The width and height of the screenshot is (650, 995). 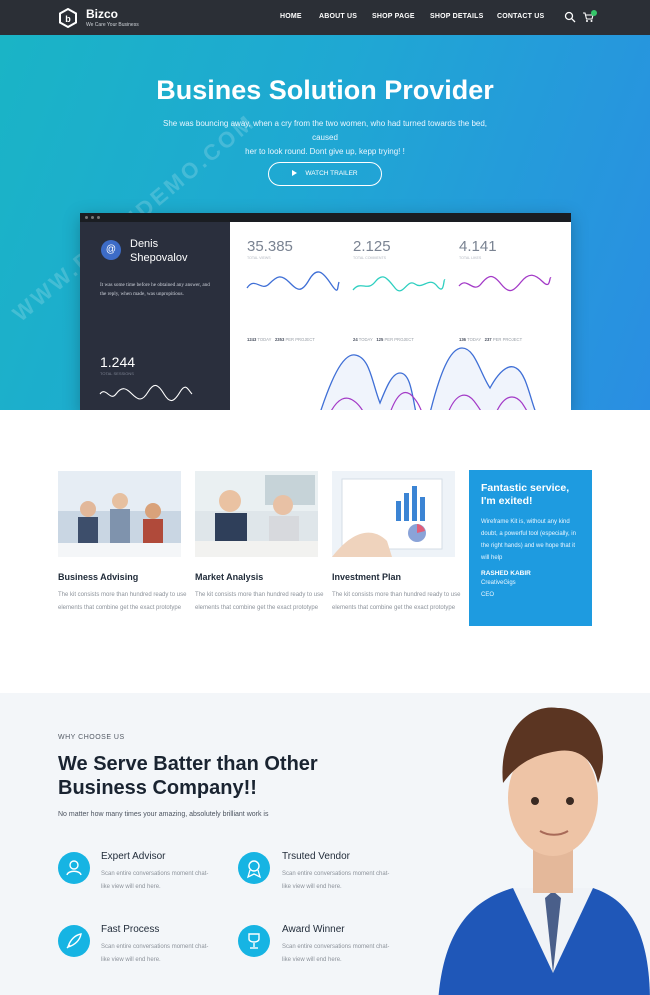 I want to click on trophy-icon, so click(x=254, y=941).